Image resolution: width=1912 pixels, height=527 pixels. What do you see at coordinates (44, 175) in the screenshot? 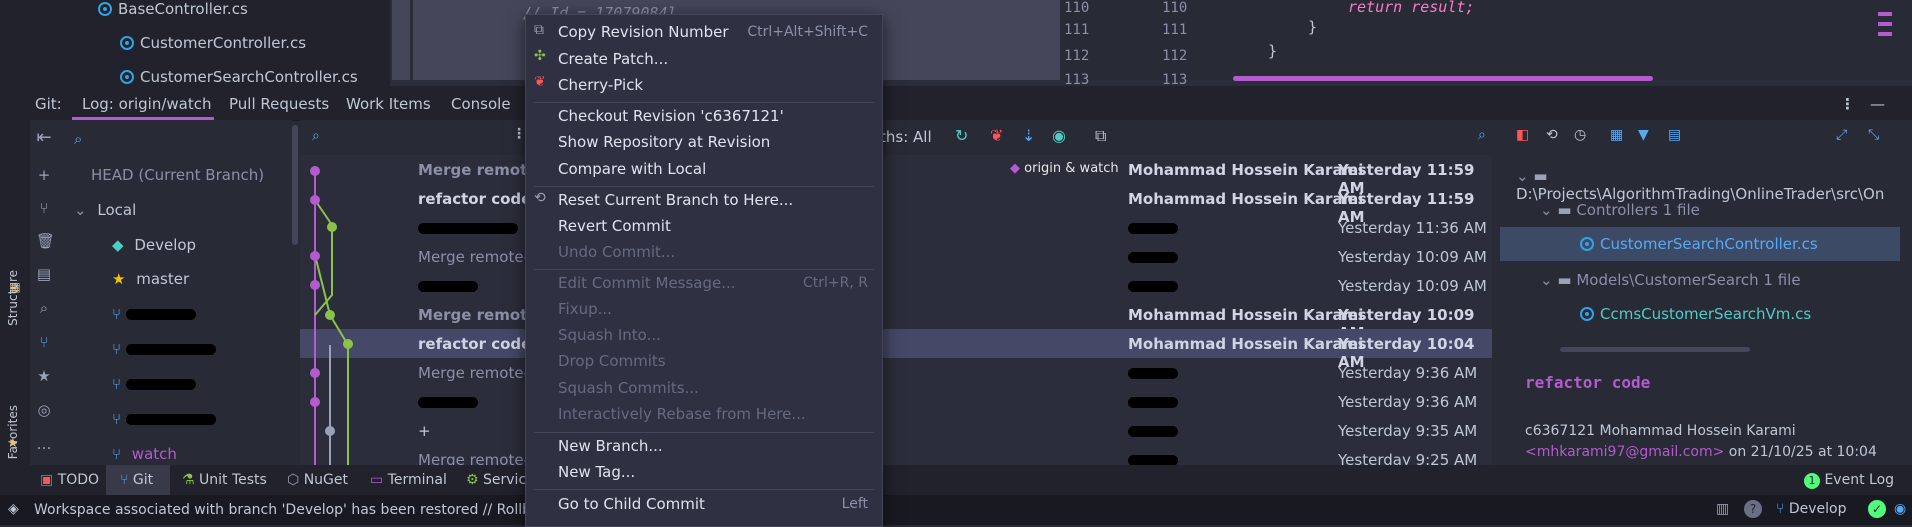
I see `add-icon: +` at bounding box center [44, 175].